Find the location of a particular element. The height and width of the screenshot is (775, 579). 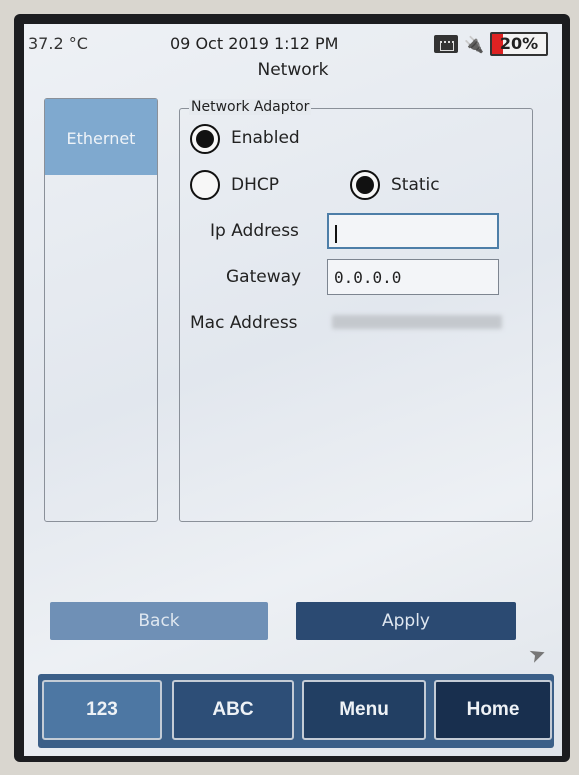

mac-address-value-redacted is located at coordinates (417, 322).